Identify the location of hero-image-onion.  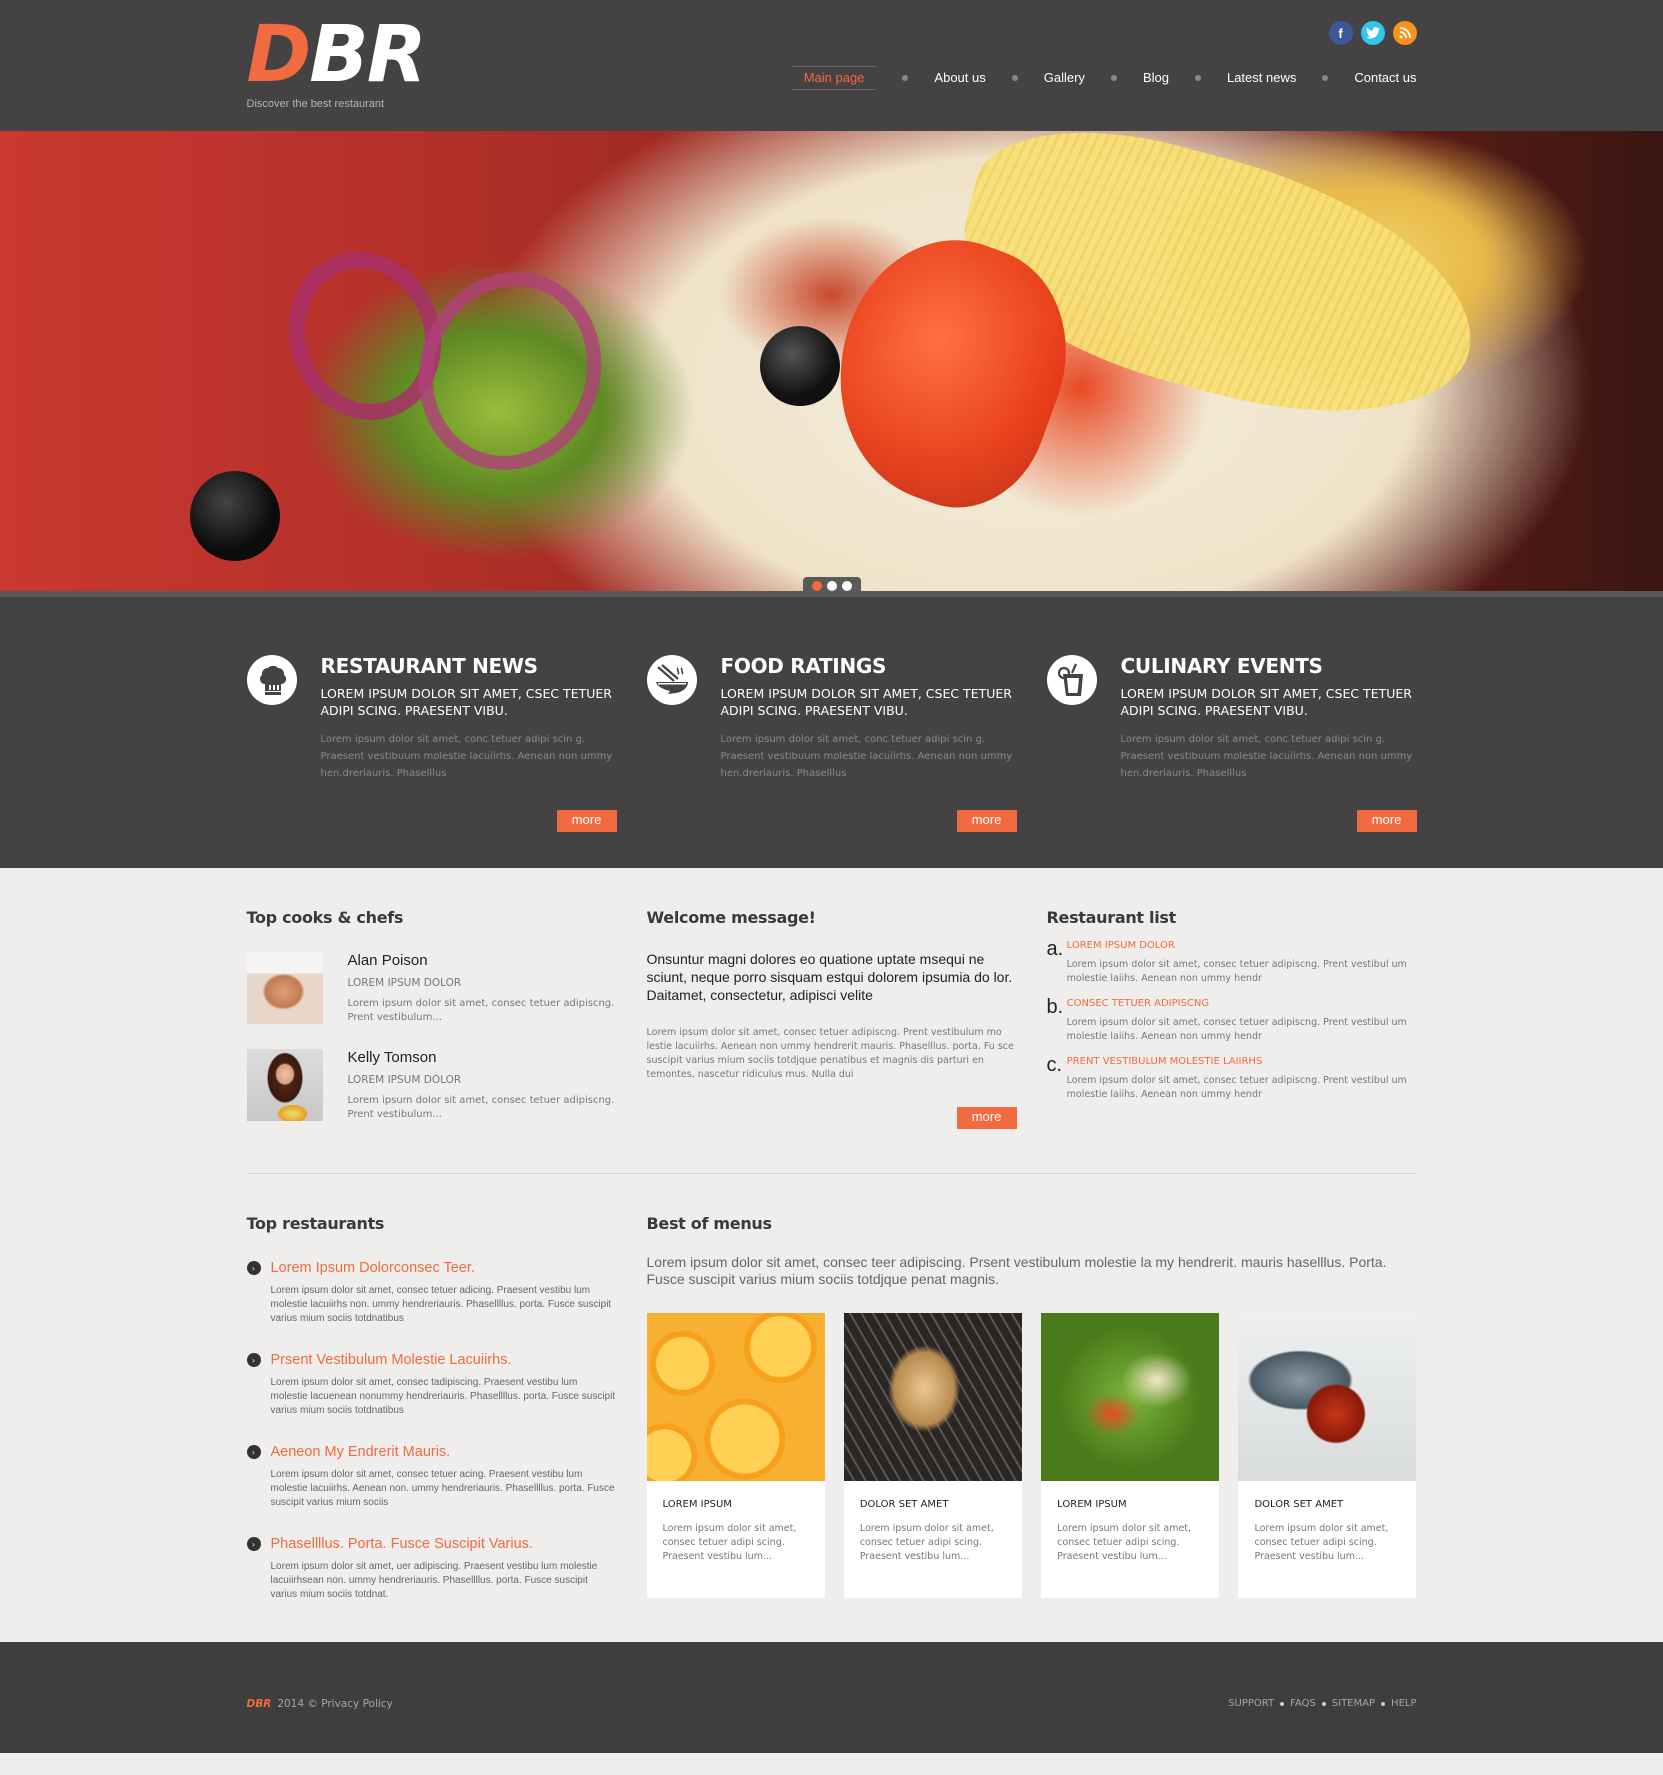
(510, 371).